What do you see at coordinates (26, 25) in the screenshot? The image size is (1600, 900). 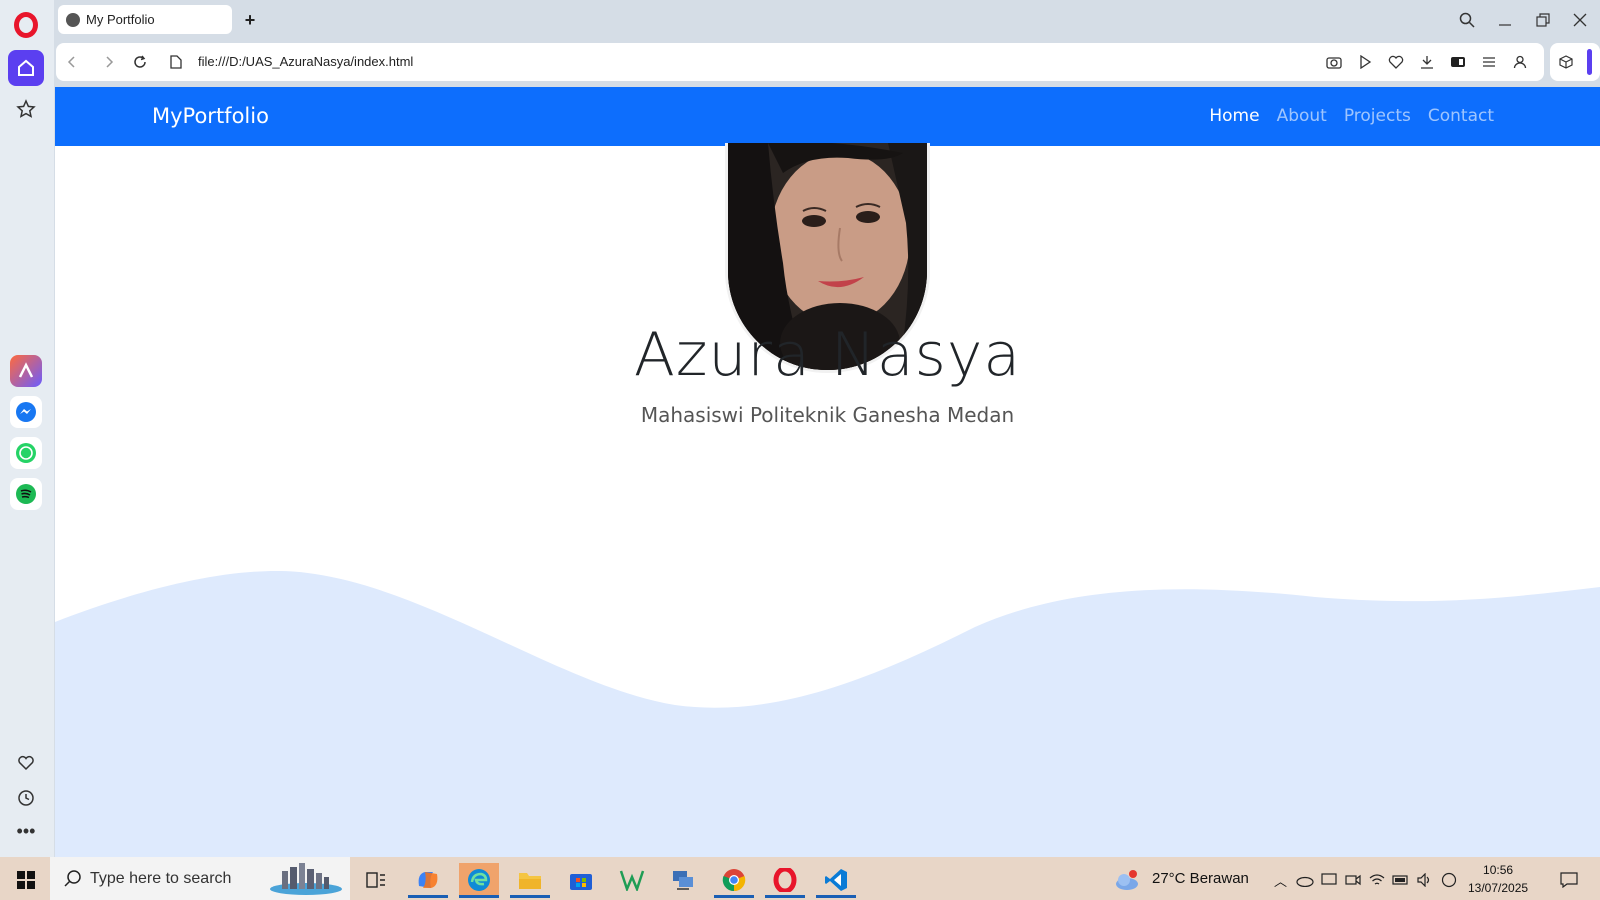 I see `opera-logo-icon` at bounding box center [26, 25].